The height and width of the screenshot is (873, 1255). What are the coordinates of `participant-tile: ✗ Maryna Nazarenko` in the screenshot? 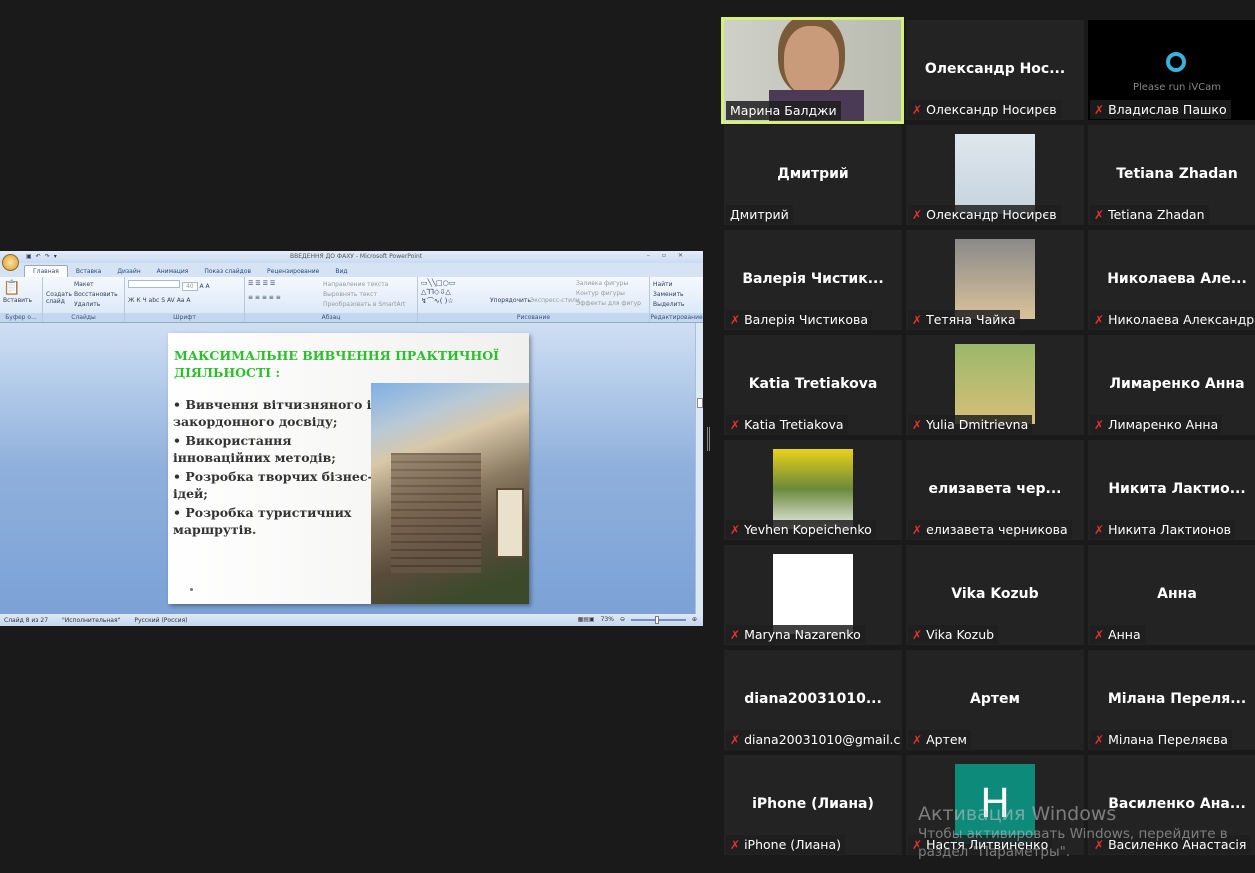 It's located at (813, 595).